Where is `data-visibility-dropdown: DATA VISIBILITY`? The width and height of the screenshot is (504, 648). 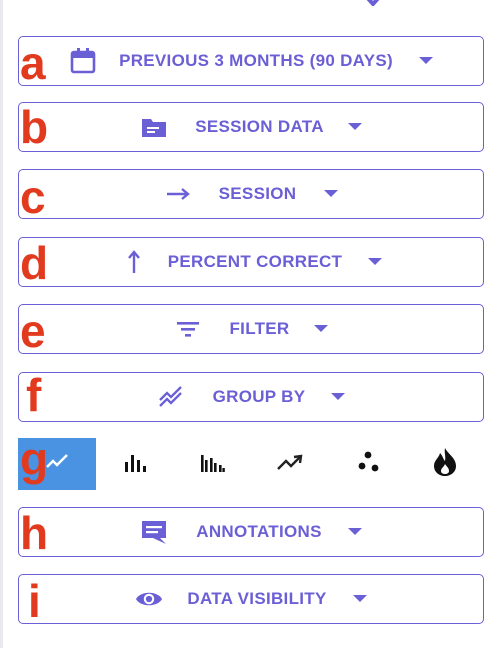 data-visibility-dropdown: DATA VISIBILITY is located at coordinates (251, 599).